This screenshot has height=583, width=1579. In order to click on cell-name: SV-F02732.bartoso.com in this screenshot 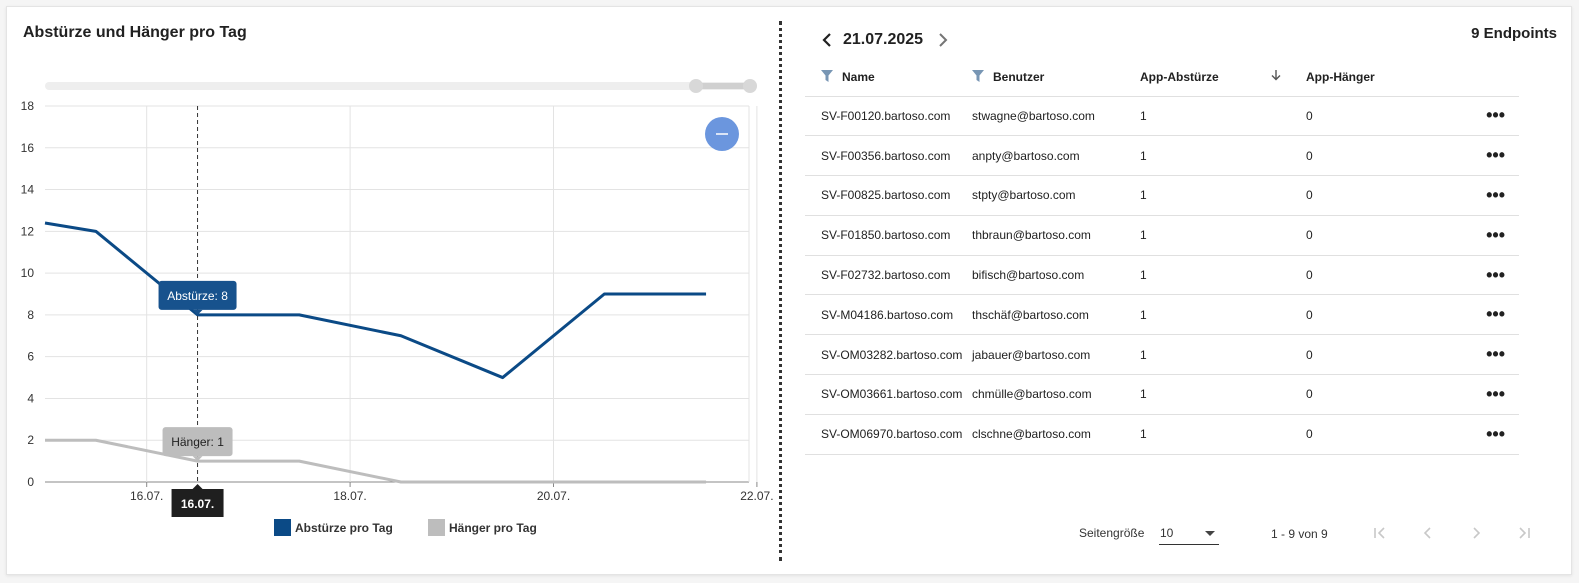, I will do `click(888, 275)`.